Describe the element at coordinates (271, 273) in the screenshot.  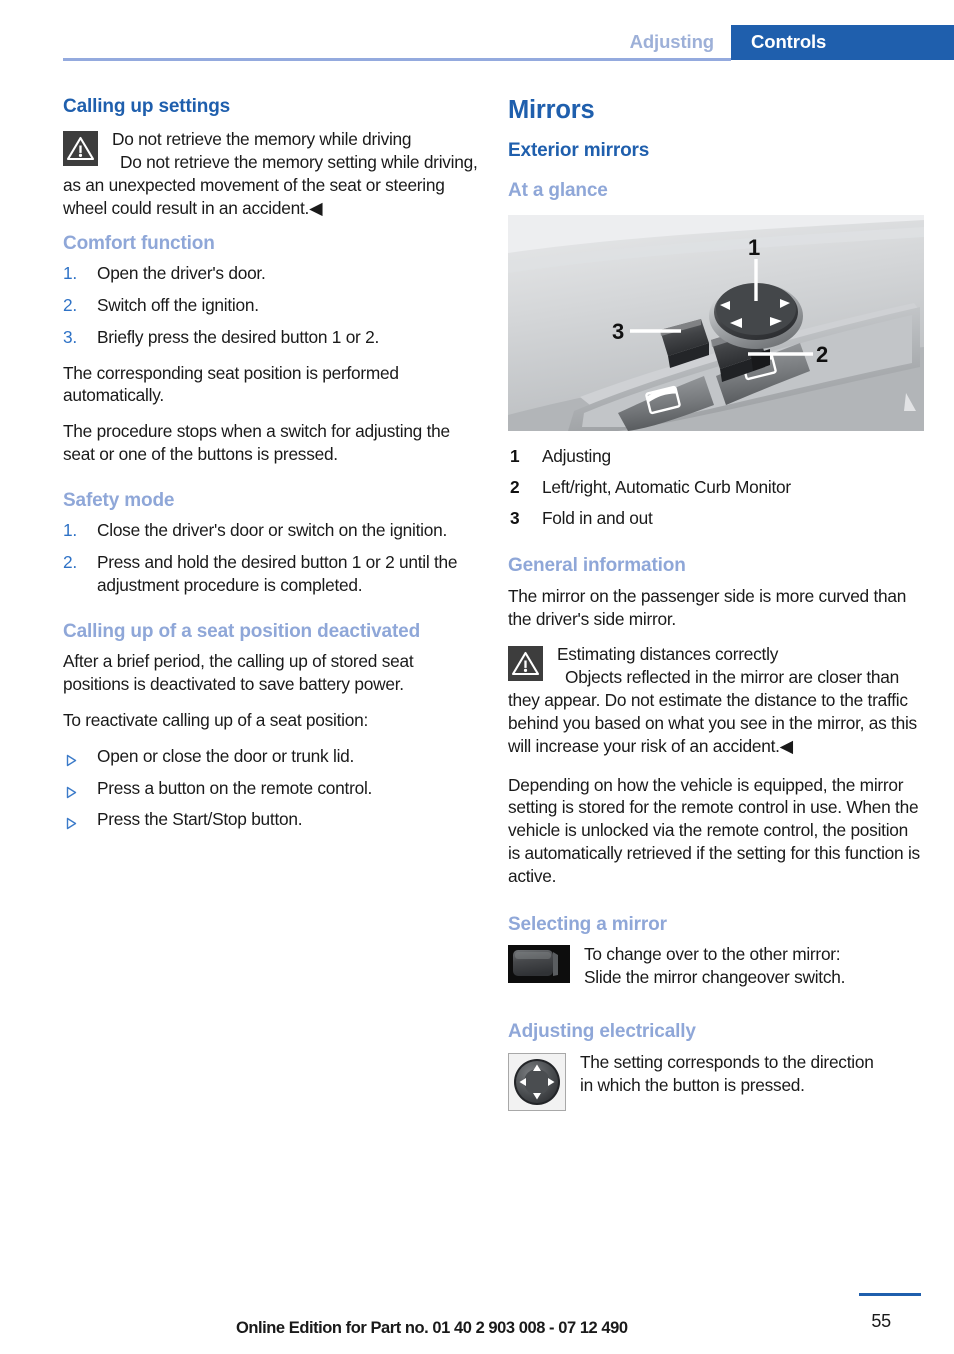
I see `list-item: 1. Open the driver's door.` at that location.